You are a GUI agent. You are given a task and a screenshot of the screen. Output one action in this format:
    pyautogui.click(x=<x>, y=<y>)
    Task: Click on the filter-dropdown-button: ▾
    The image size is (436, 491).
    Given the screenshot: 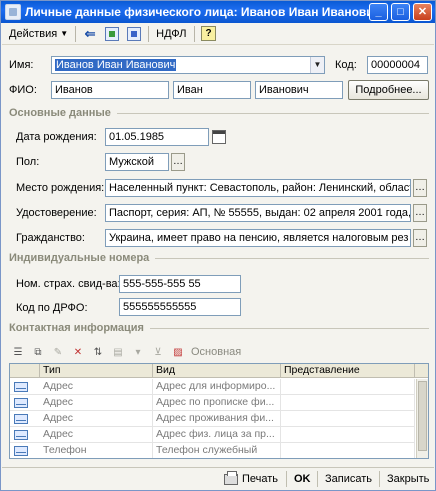 What is the action you would take?
    pyautogui.click(x=138, y=352)
    